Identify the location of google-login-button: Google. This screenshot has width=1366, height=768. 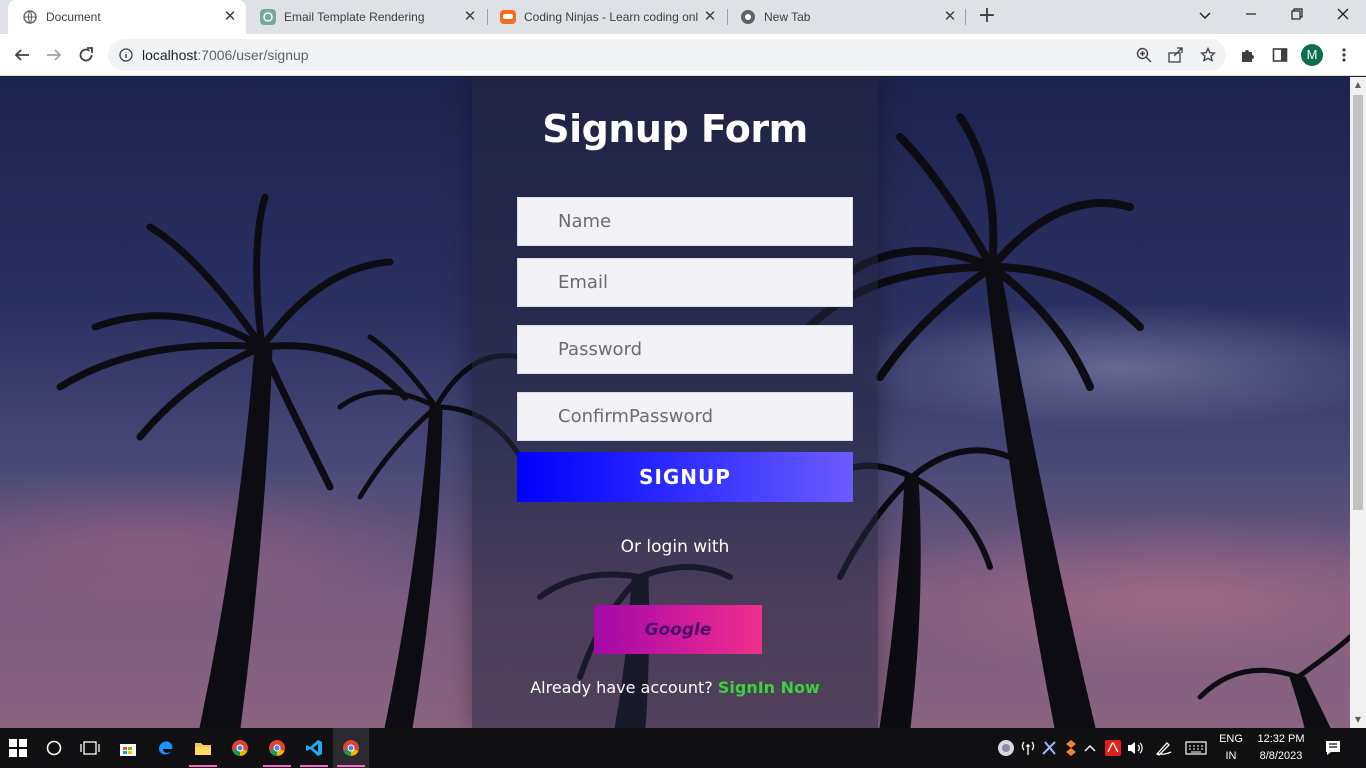
(678, 629).